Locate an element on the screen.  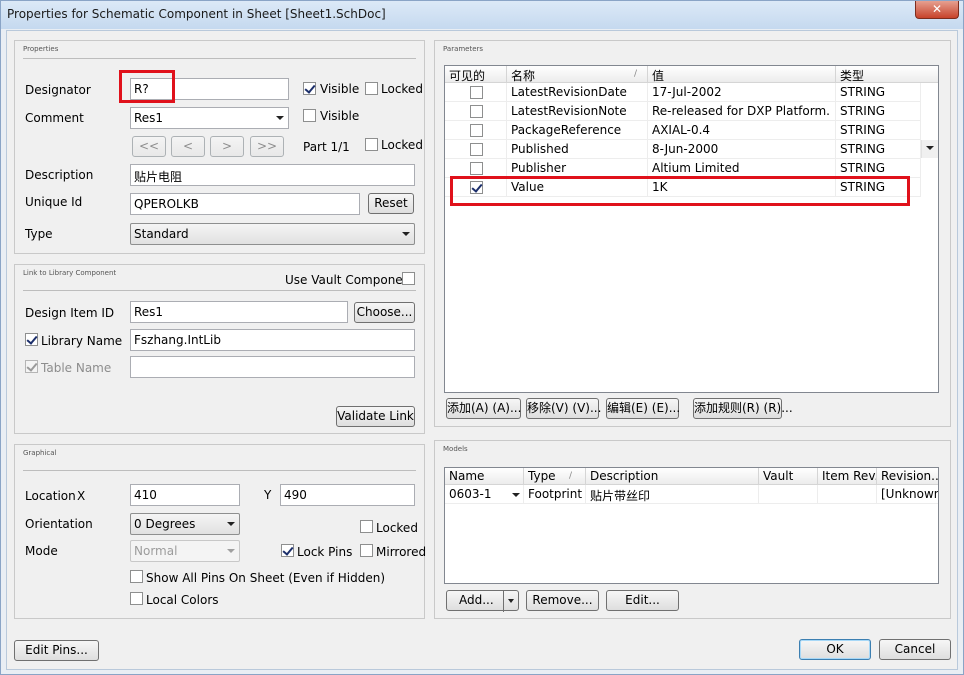
col-model-type: Type is located at coordinates (555, 476).